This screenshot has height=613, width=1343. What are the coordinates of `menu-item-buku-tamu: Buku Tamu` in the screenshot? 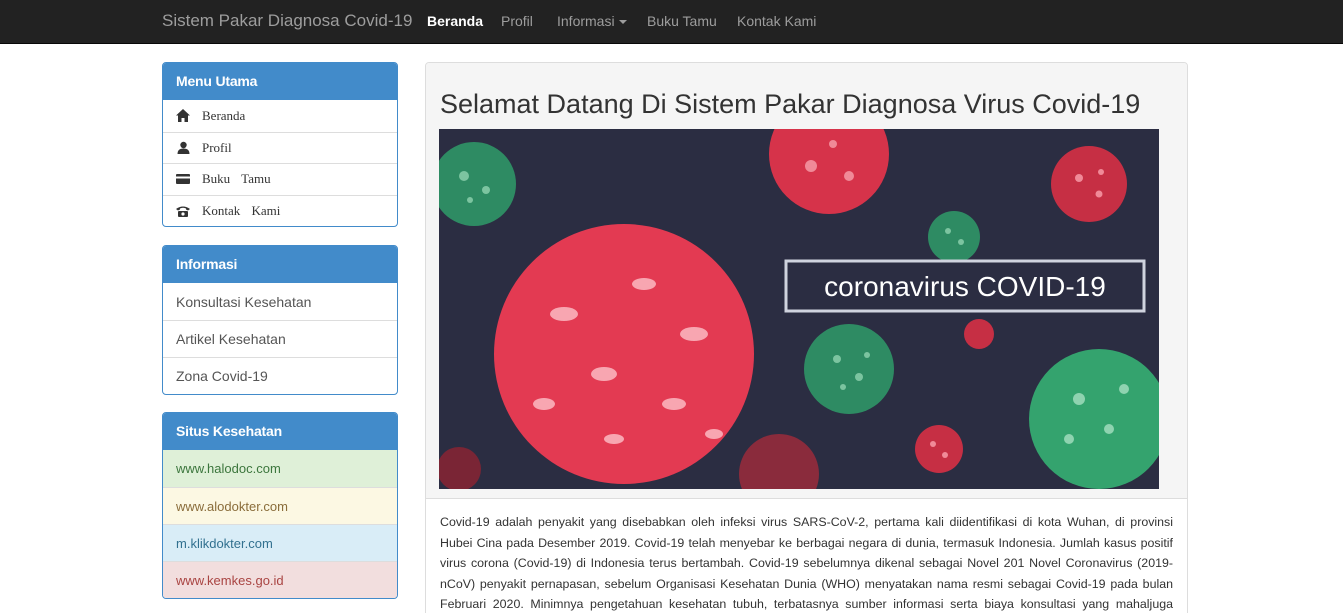 It's located at (280, 179).